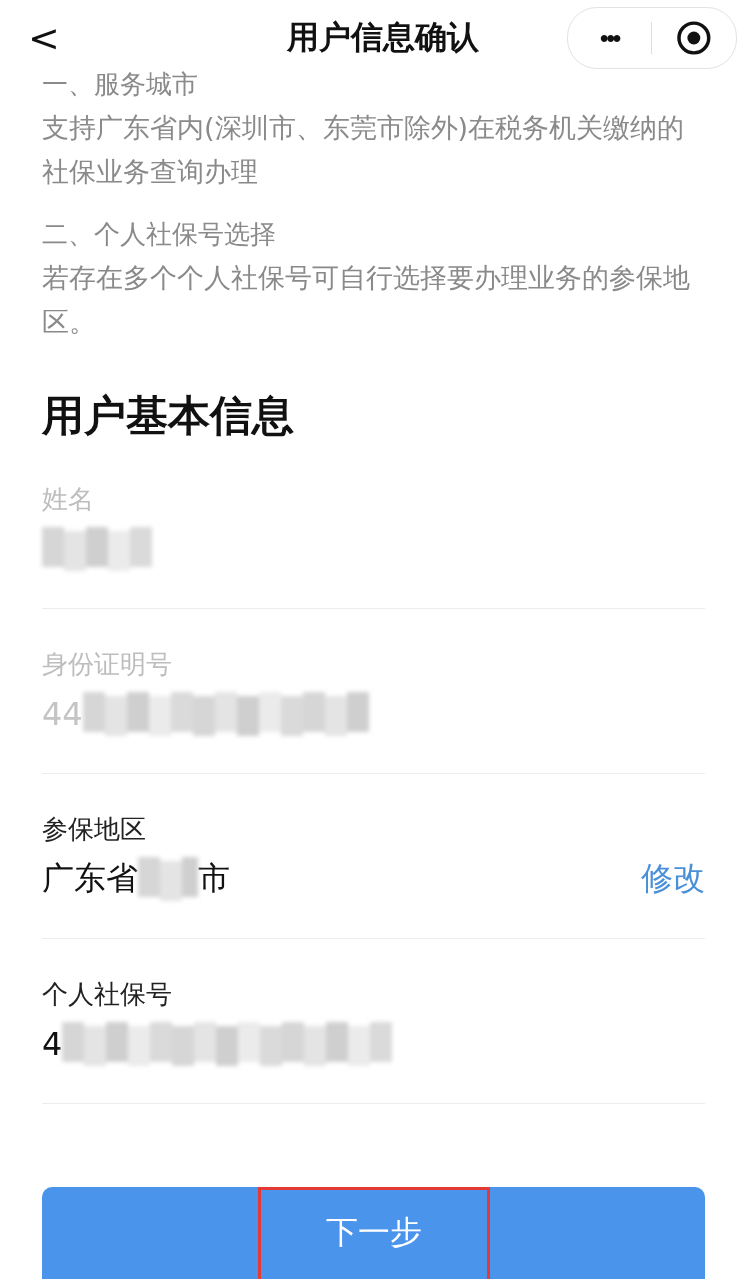 Image resolution: width=747 pixels, height=1279 pixels. I want to click on note-heading: 一、服务城市, so click(120, 84).